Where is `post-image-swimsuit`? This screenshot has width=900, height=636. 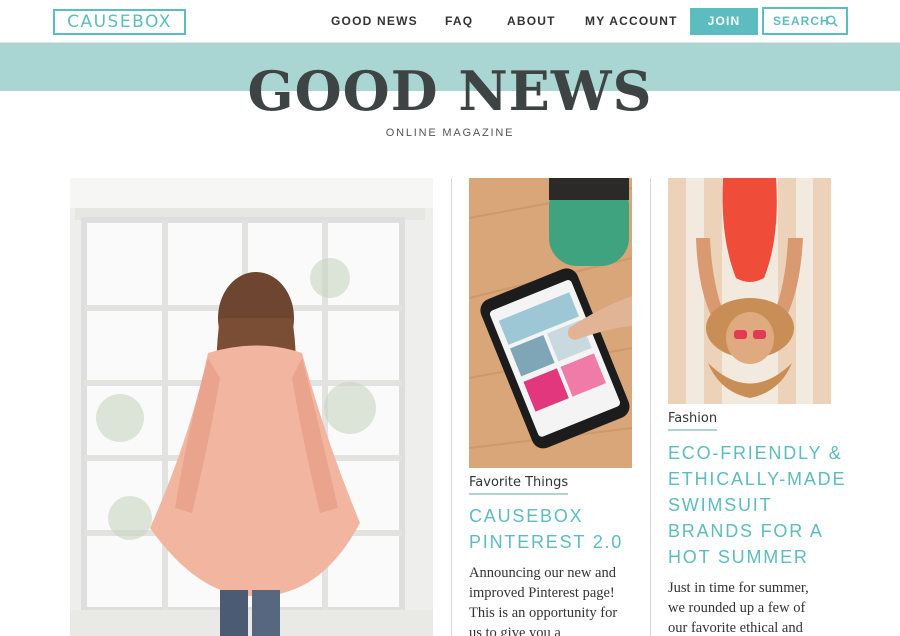 post-image-swimsuit is located at coordinates (749, 291).